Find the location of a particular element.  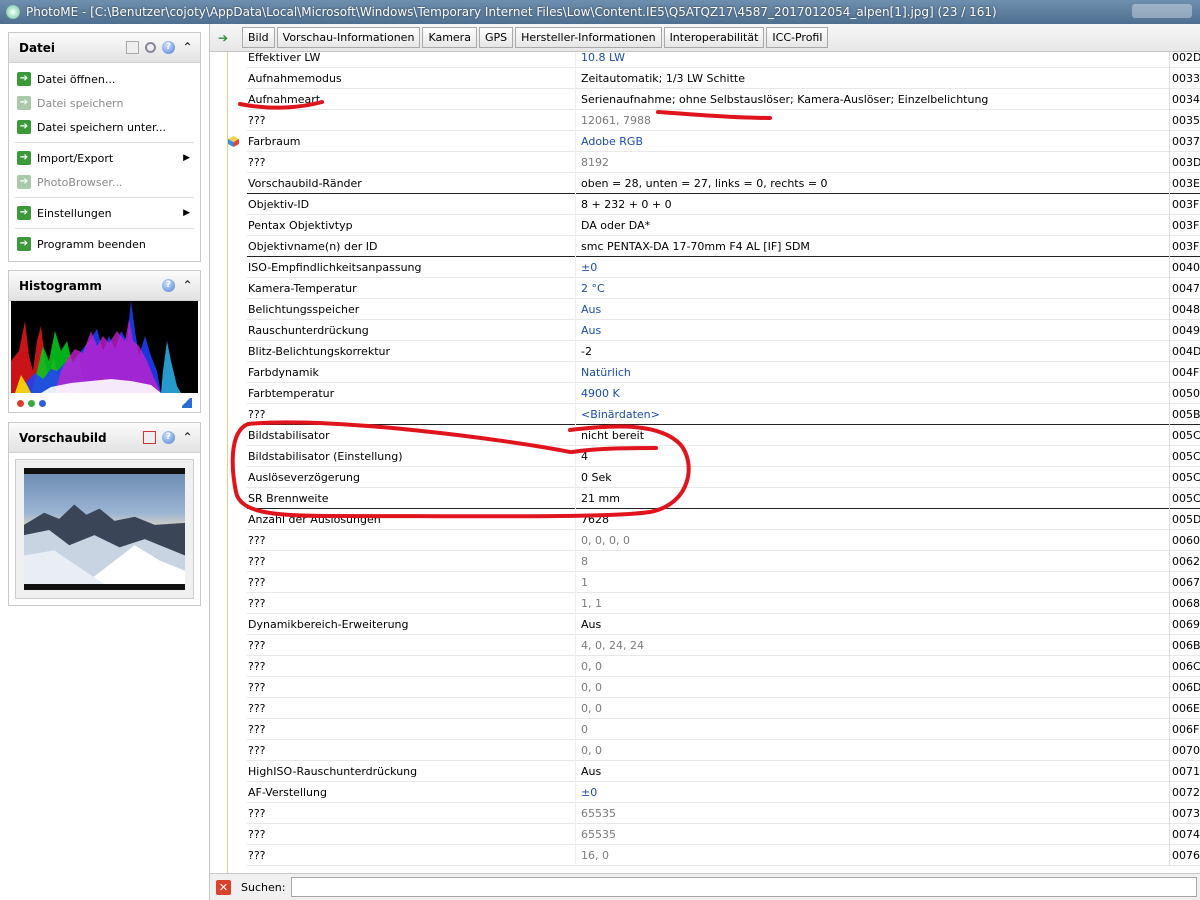

title-bar-controls is located at coordinates (1162, 11).